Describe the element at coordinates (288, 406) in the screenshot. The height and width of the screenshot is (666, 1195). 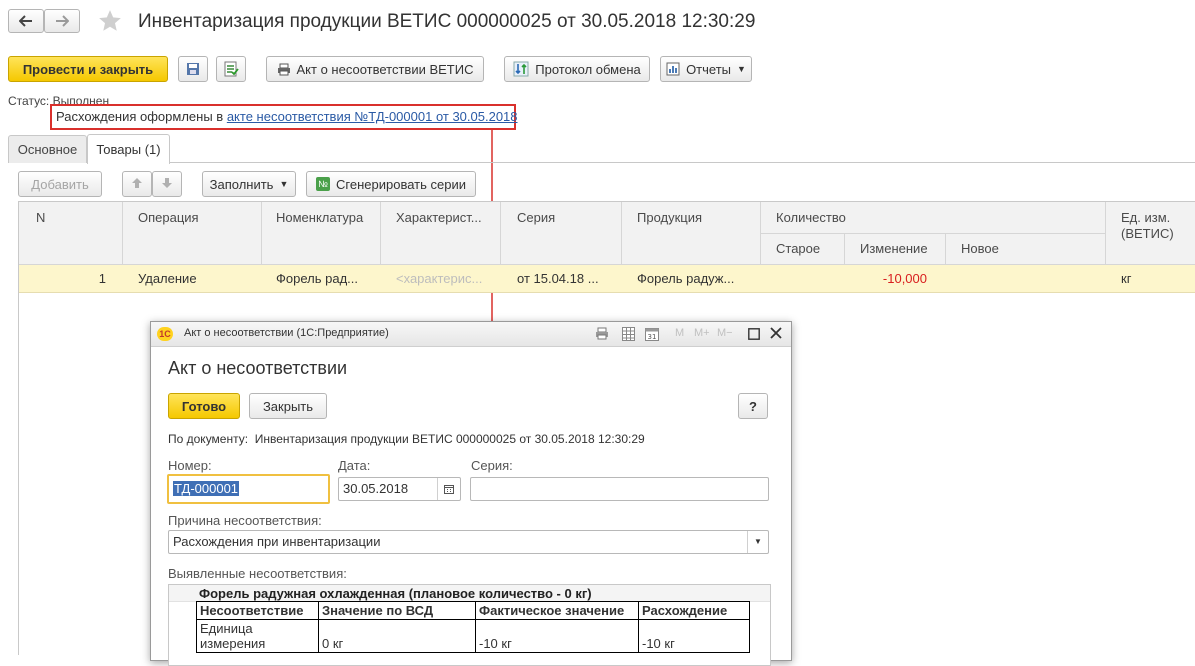
I see `close-button: Закрыть` at that location.